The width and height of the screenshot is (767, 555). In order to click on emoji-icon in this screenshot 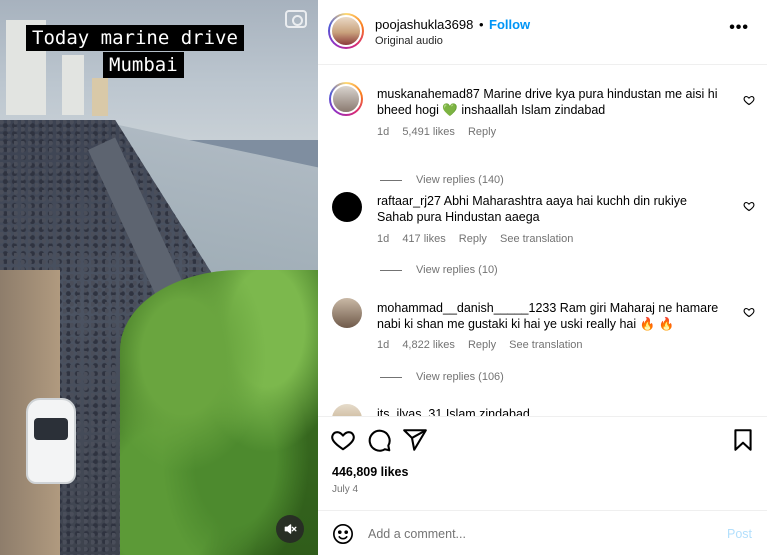, I will do `click(343, 534)`.